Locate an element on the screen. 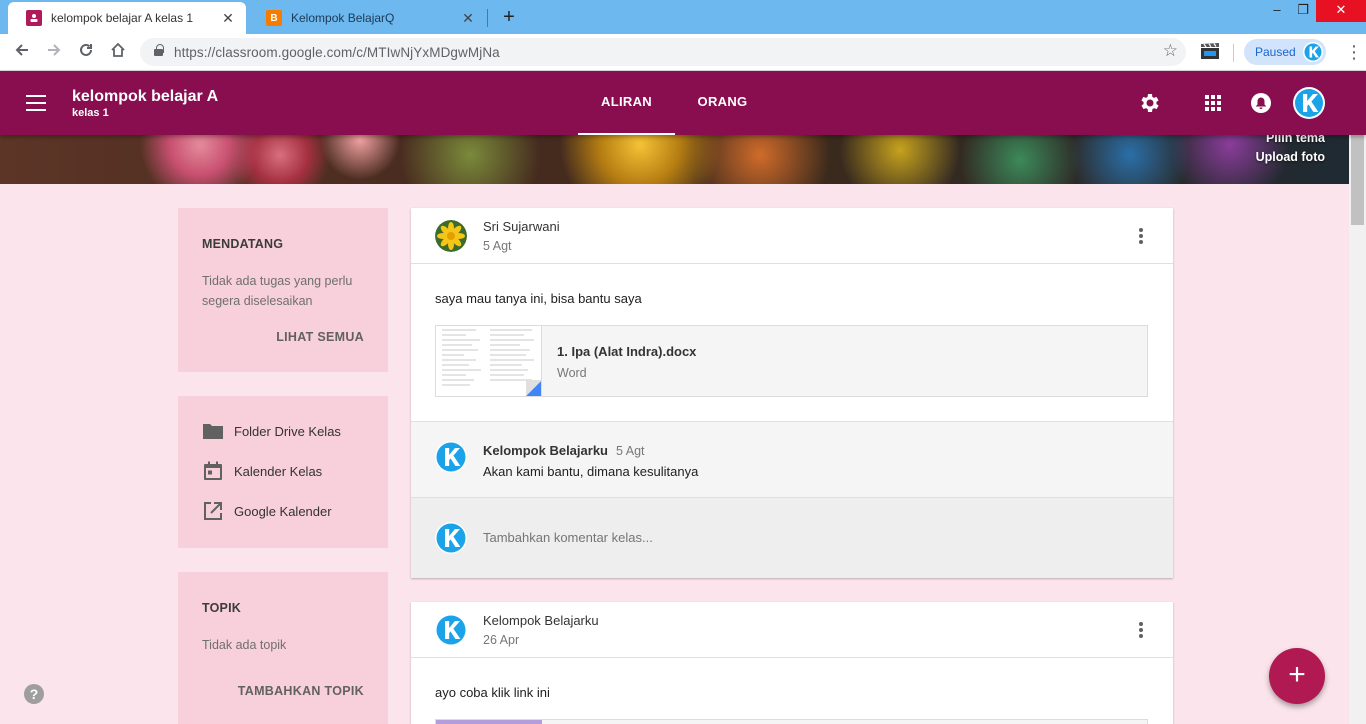  bookmark-star-icon: ☆ is located at coordinates (1170, 51).